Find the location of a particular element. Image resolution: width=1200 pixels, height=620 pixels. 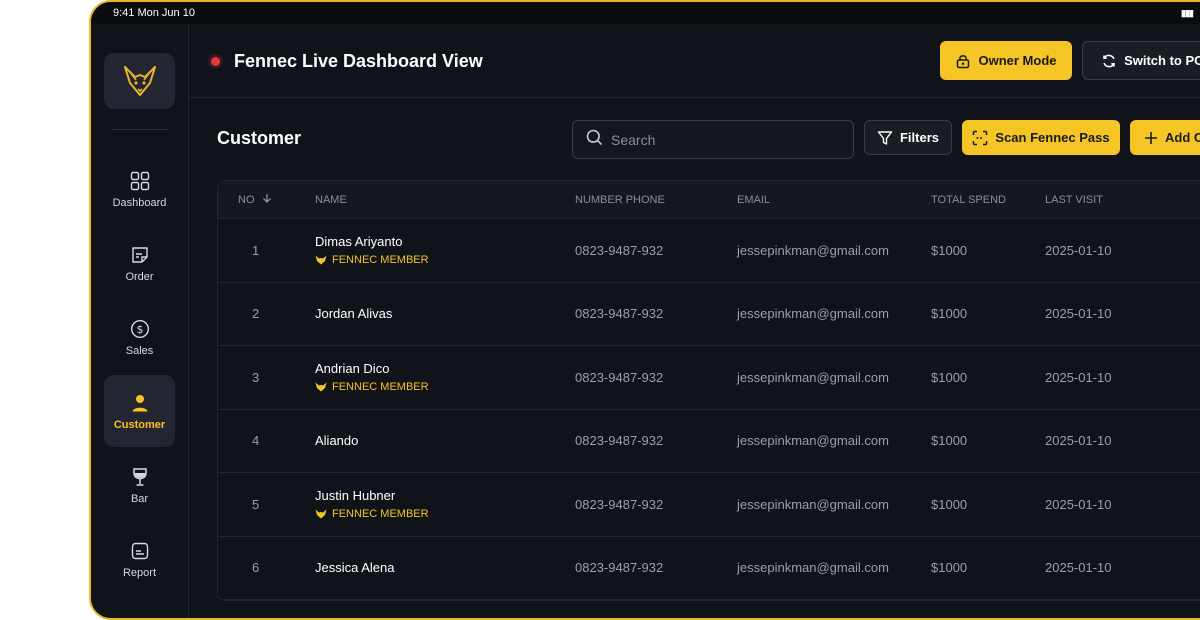

switch-to-pos-label: Switch to POS is located at coordinates (1162, 60).